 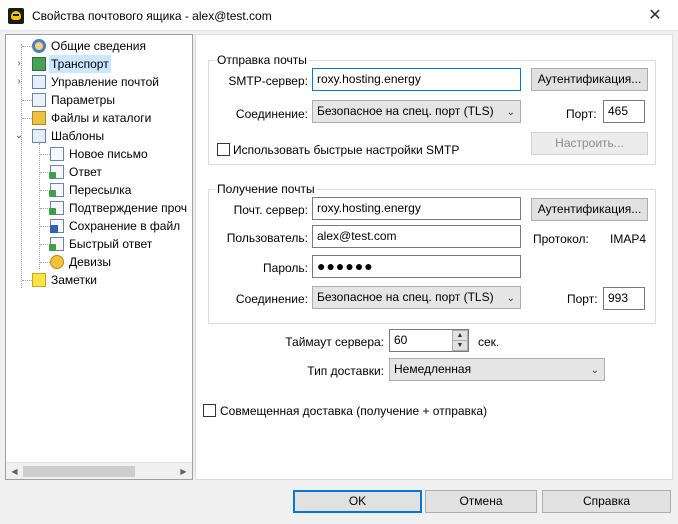 I want to click on scroll-thumb, so click(x=79, y=471).